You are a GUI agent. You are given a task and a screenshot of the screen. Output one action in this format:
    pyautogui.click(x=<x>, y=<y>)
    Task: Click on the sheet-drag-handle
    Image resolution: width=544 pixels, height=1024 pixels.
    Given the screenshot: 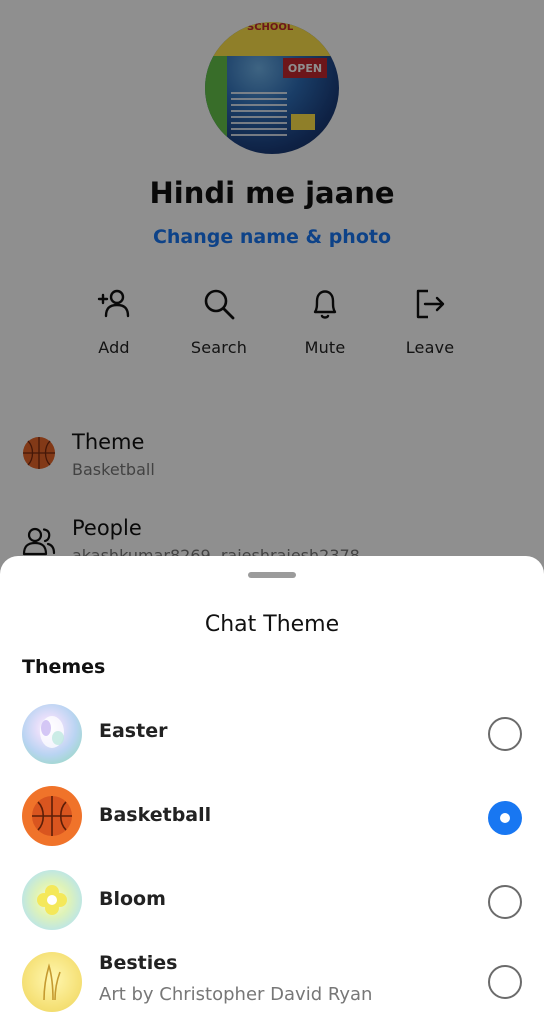 What is the action you would take?
    pyautogui.click(x=272, y=575)
    